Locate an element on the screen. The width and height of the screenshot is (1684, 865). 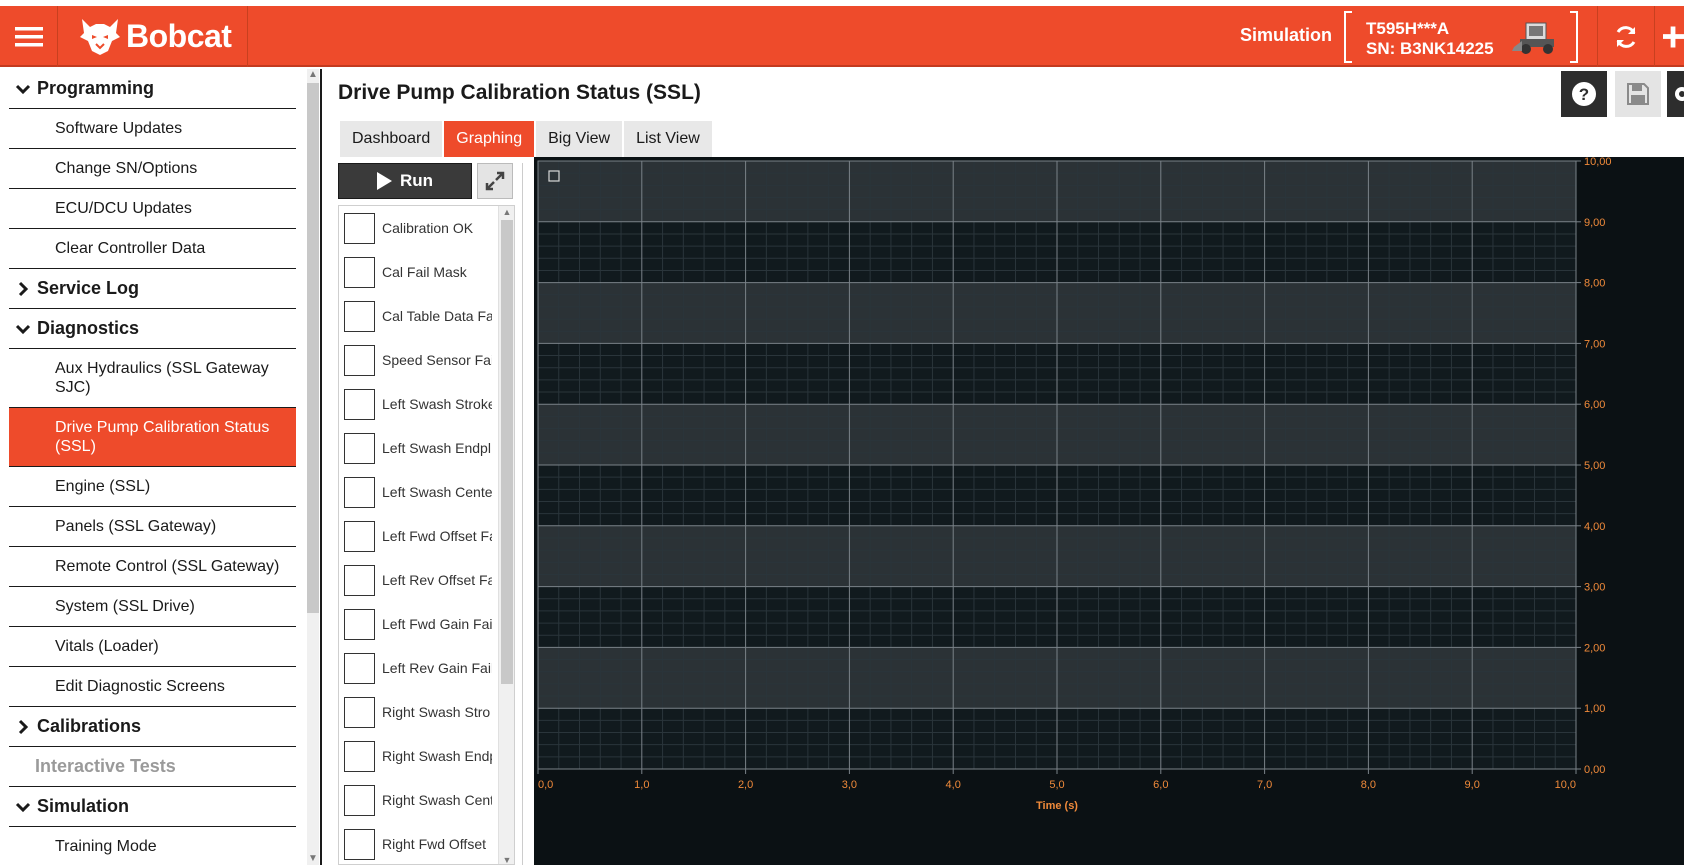
sidebar-item-edit-diagnostic-screens: Edit Diagnostic Screens is located at coordinates (152, 687).